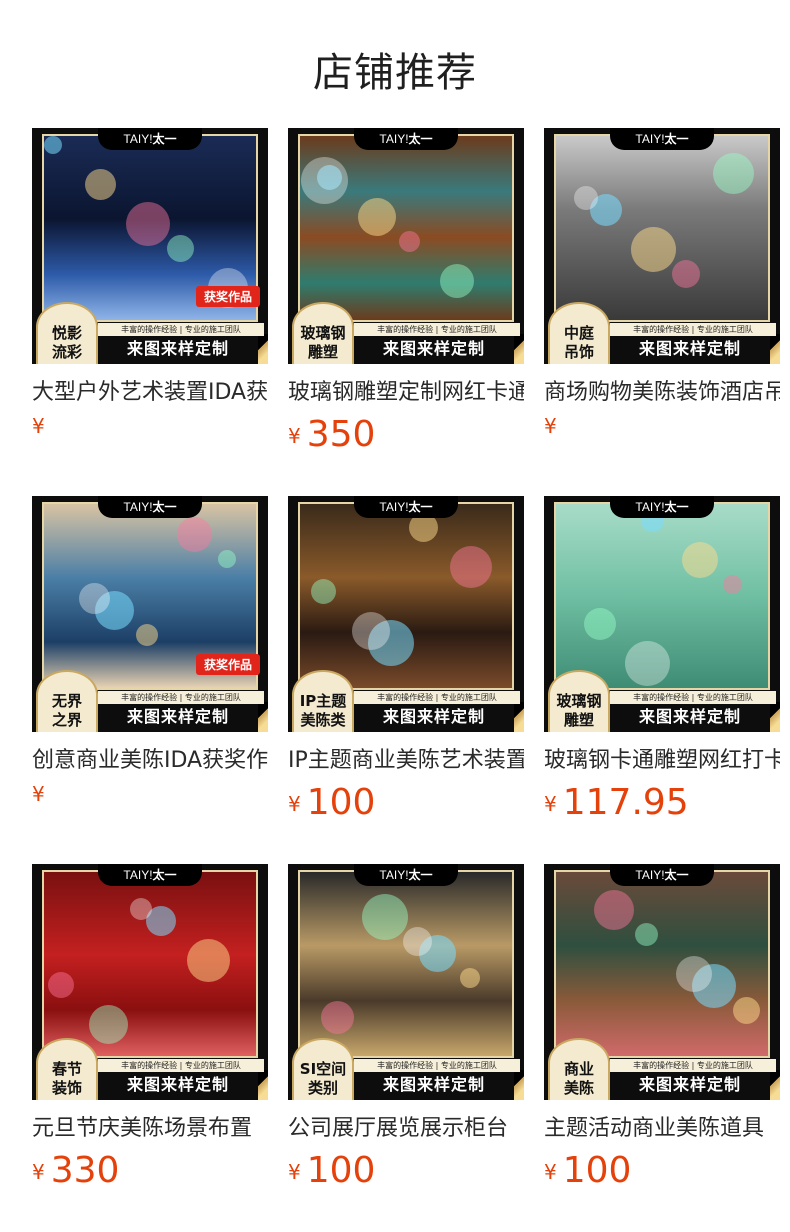 This screenshot has width=790, height=1232. I want to click on product-name: 玻璃钢雕塑定制网红卡通IP, so click(406, 393).